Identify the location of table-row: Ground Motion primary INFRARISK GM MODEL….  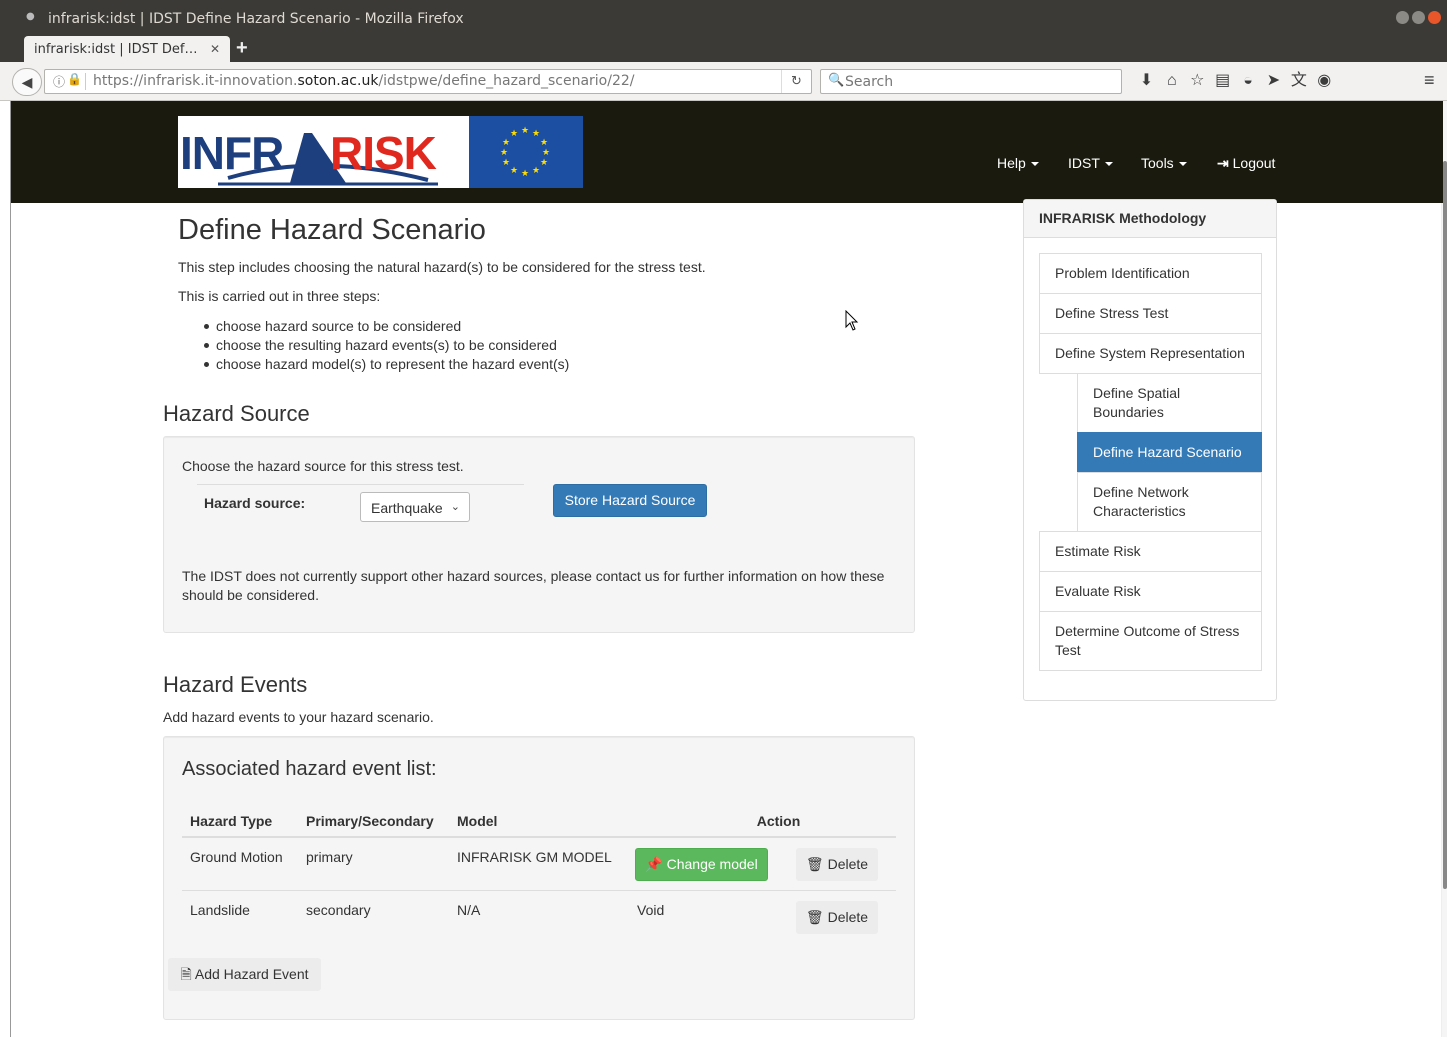
(539, 863).